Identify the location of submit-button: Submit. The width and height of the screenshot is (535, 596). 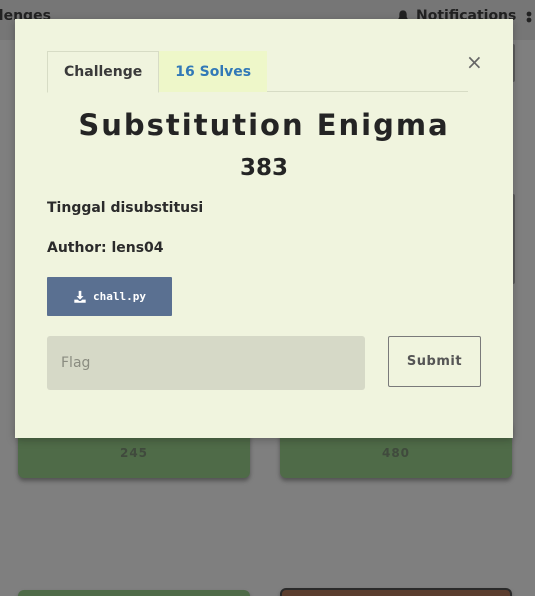
(434, 361).